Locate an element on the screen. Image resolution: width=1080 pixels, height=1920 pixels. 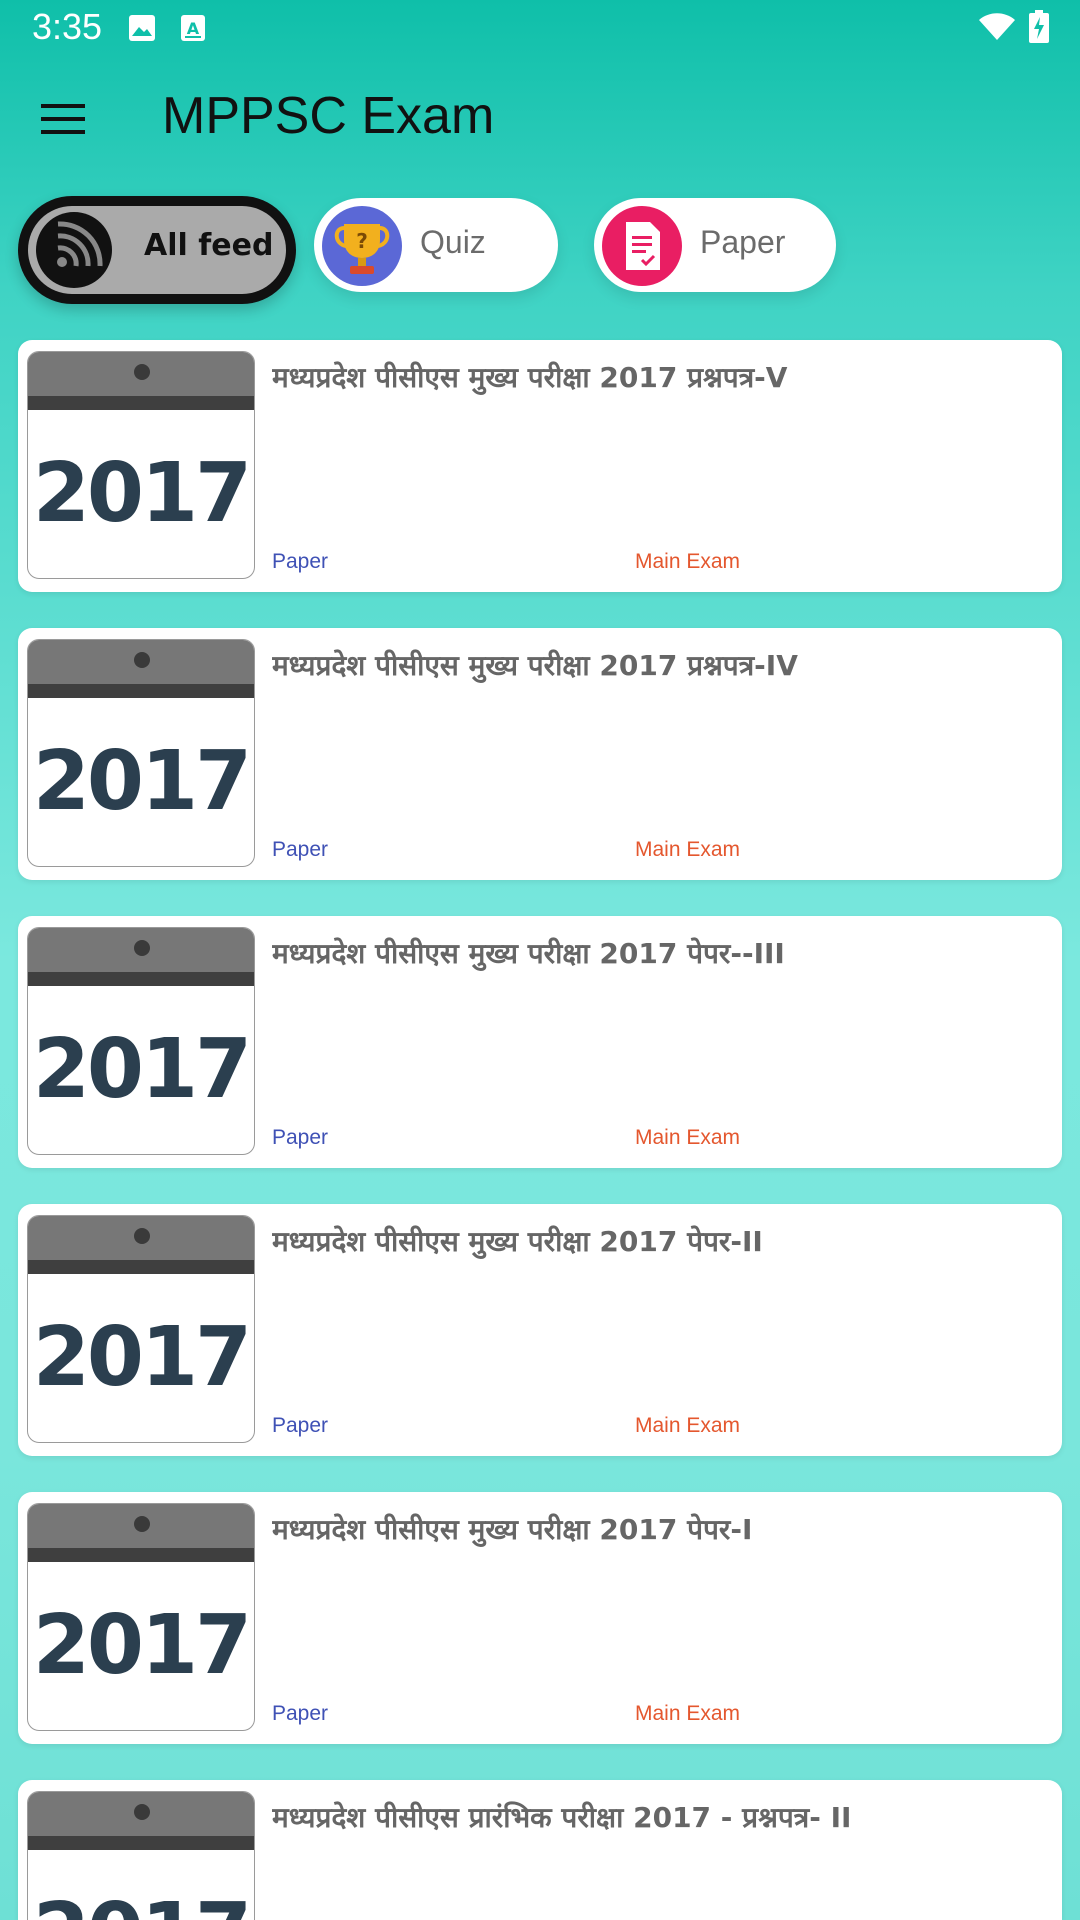
filter-chip-all-feed: All feed is located at coordinates (157, 250).